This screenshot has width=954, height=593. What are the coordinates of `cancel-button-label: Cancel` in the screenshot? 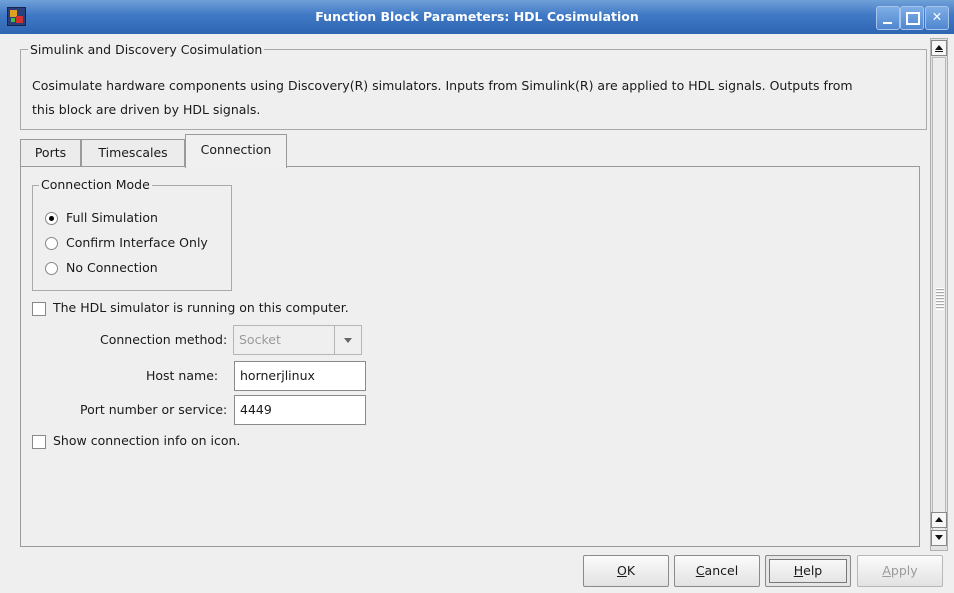 It's located at (717, 570).